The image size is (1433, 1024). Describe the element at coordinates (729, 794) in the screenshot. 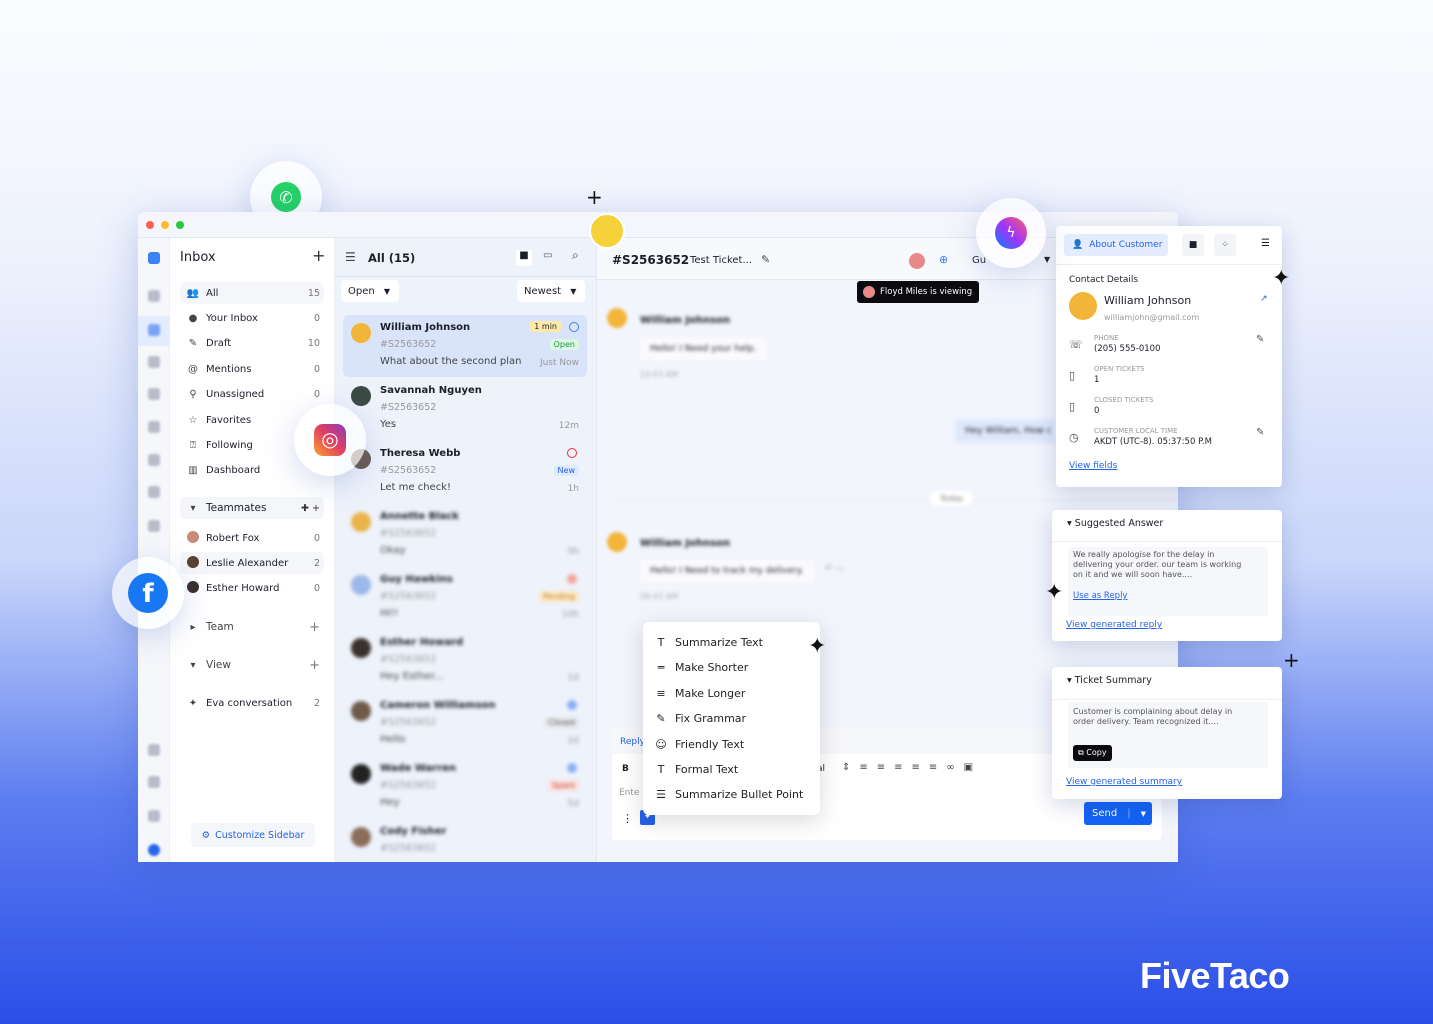

I see `ai-menu-item-summarize-bullet-point: ☰ Summarize Bullet Point` at that location.